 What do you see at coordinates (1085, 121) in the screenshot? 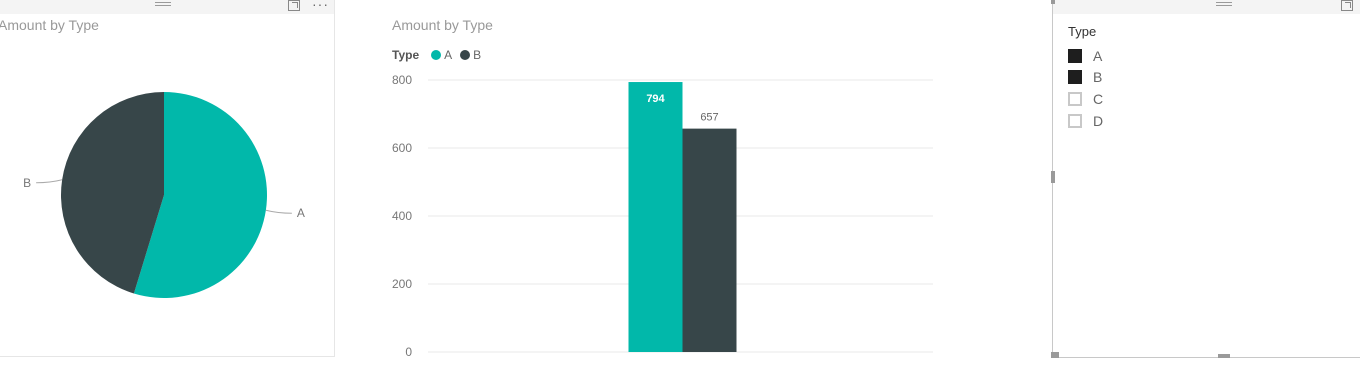
I see `slicer-item-d: D` at bounding box center [1085, 121].